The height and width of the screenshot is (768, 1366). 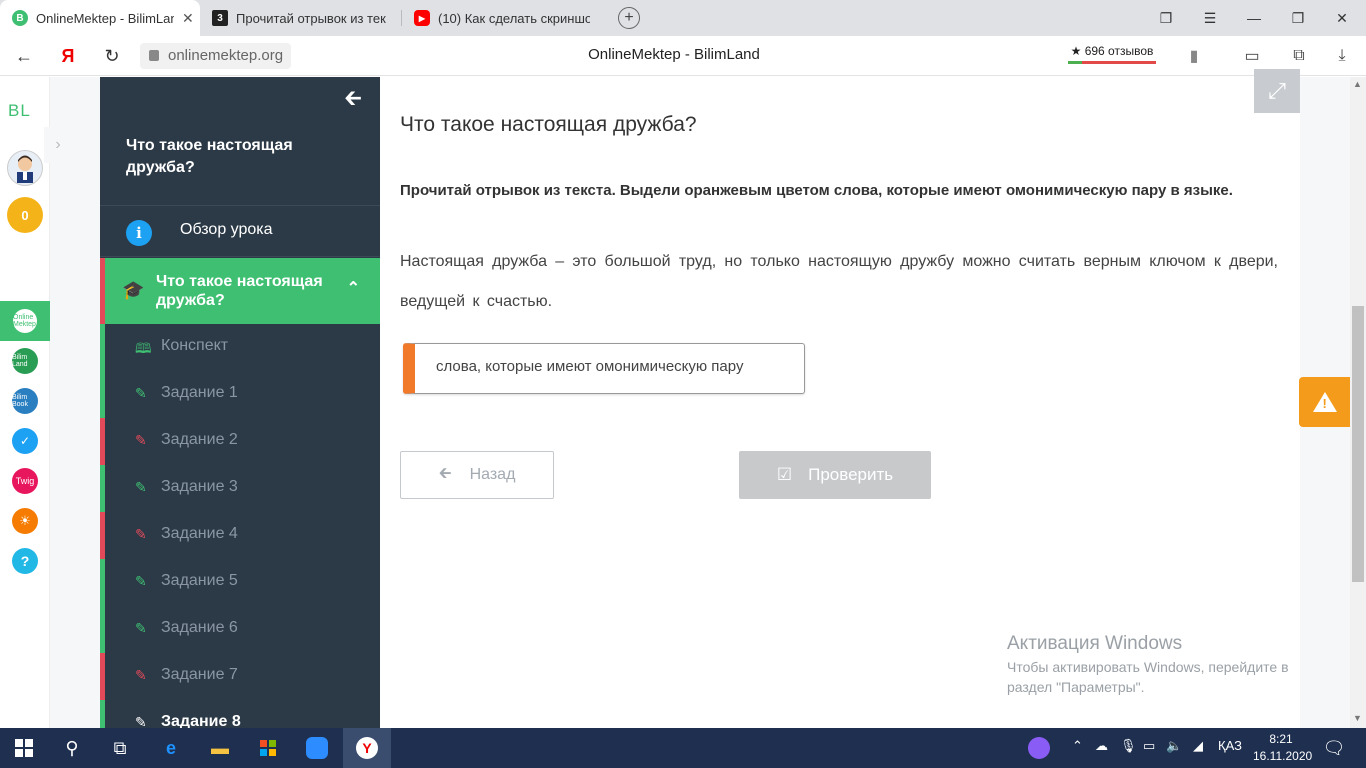 What do you see at coordinates (548, 124) in the screenshot?
I see `task-title: Что такое настоящая дружба?` at bounding box center [548, 124].